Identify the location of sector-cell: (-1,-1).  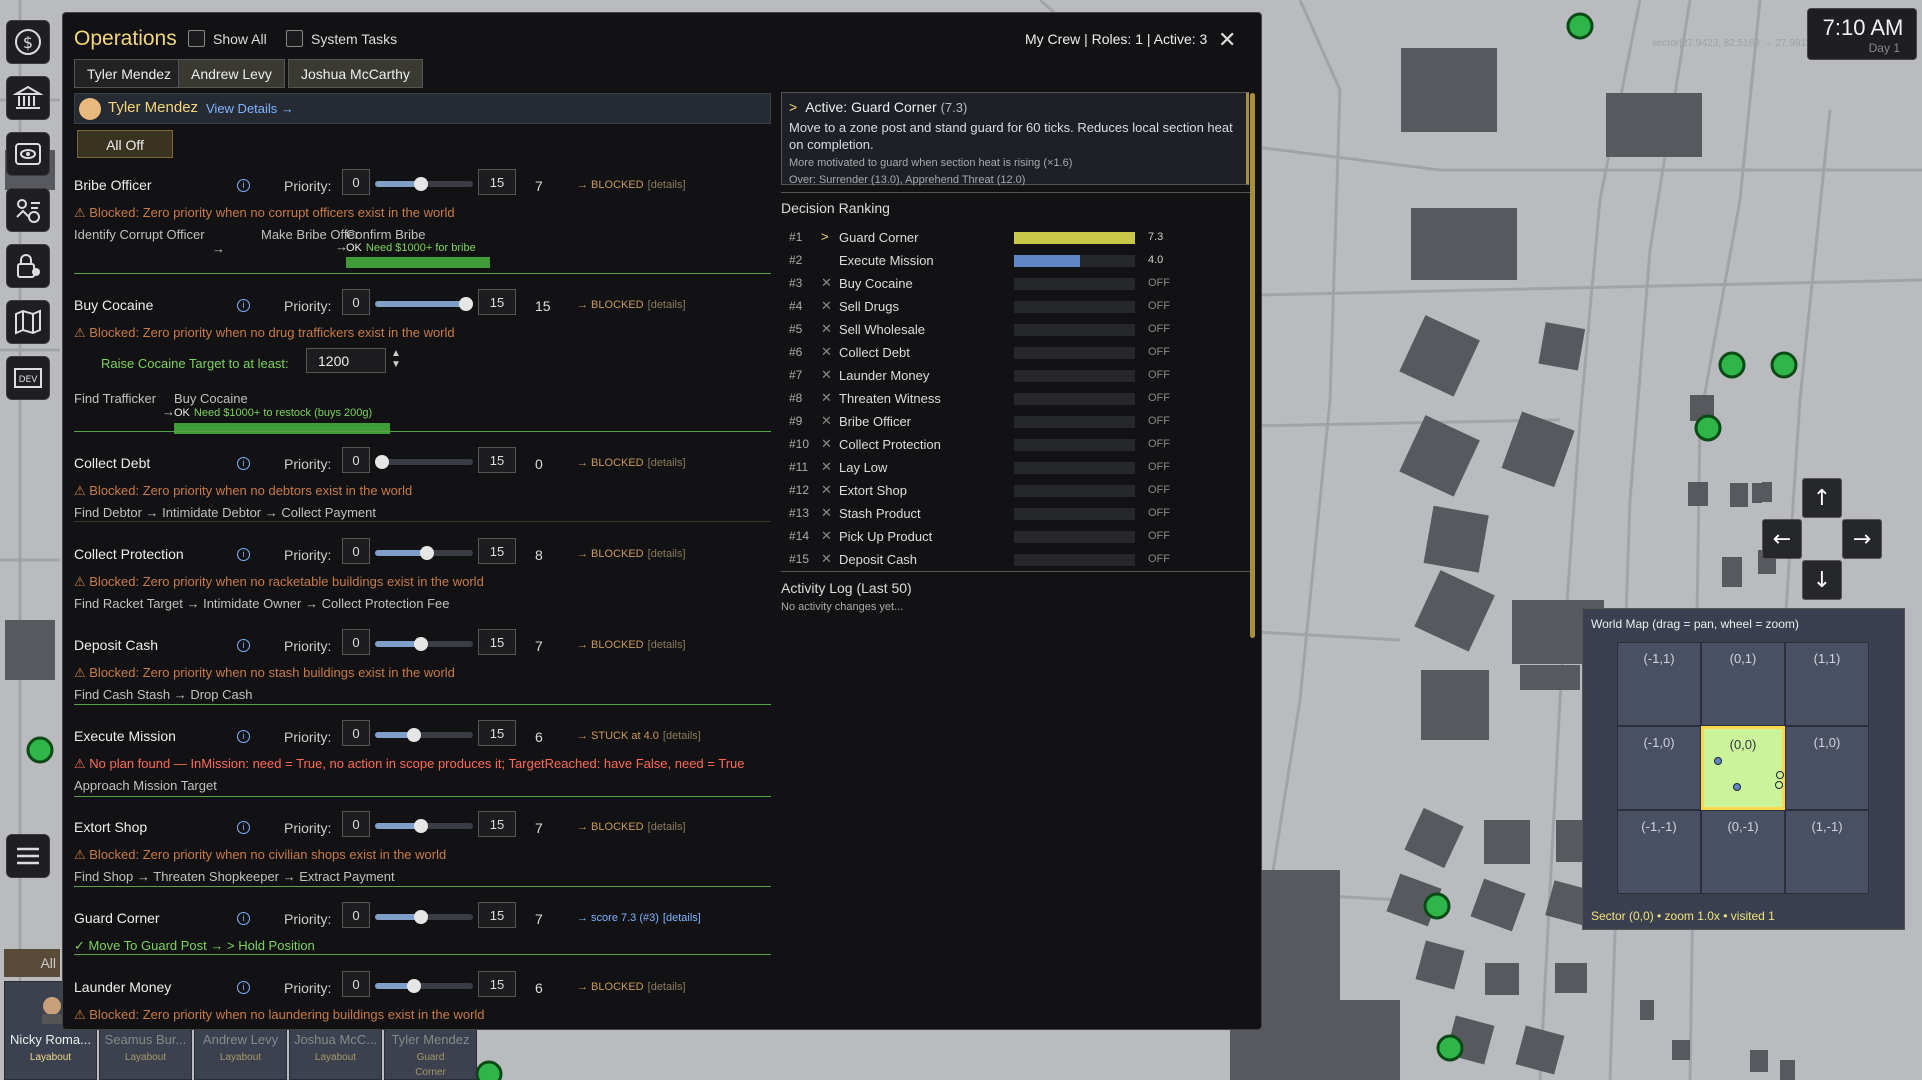
(1659, 852).